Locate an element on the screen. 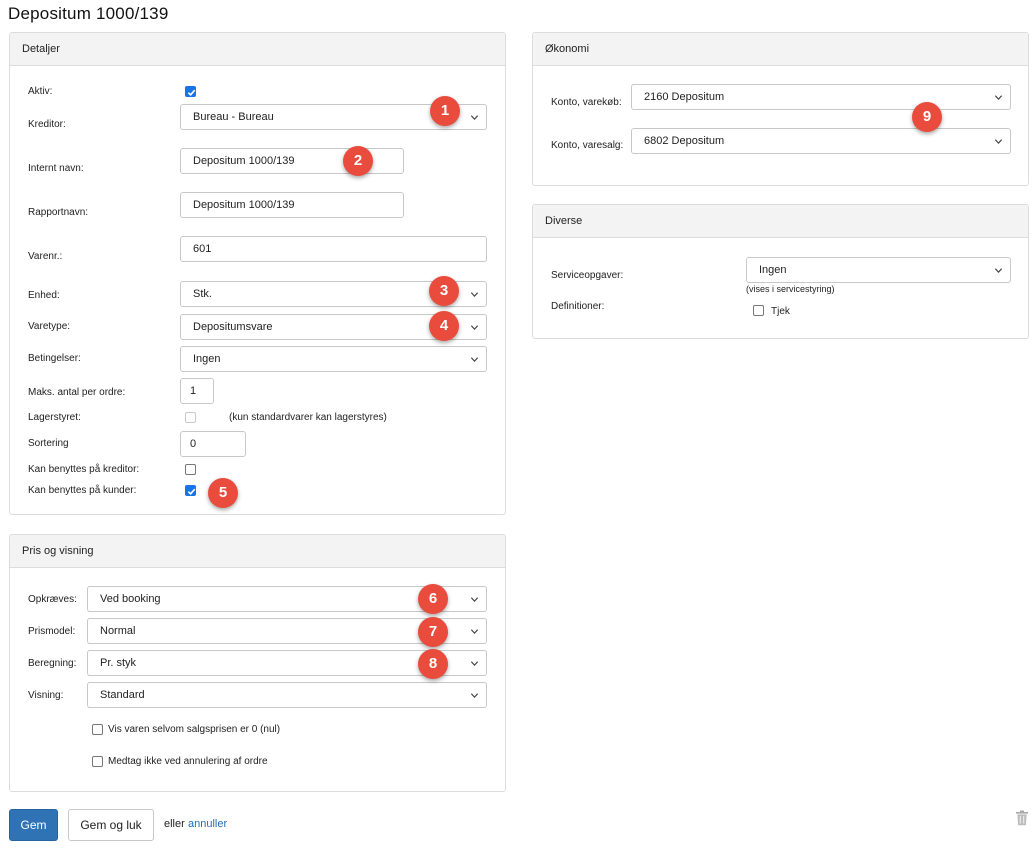  medtag-ikke-label: Medtag ikke ved annulering af ordre is located at coordinates (188, 761).